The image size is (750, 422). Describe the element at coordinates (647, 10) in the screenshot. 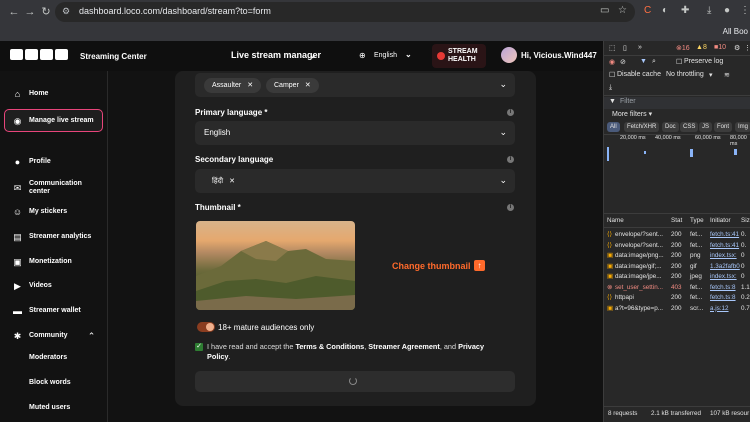

I see `extension-c-icon: C` at that location.